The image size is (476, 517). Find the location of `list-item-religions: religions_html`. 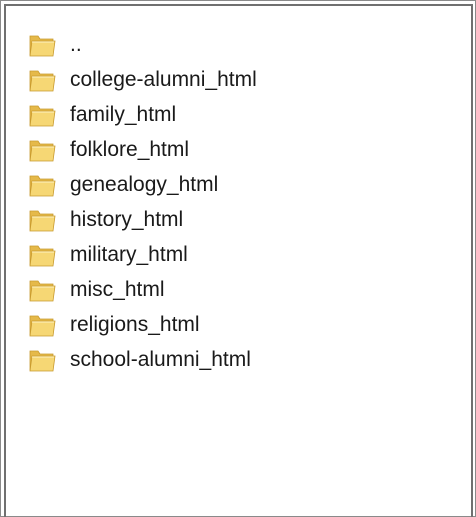

list-item-religions: religions_html is located at coordinates (142, 324).